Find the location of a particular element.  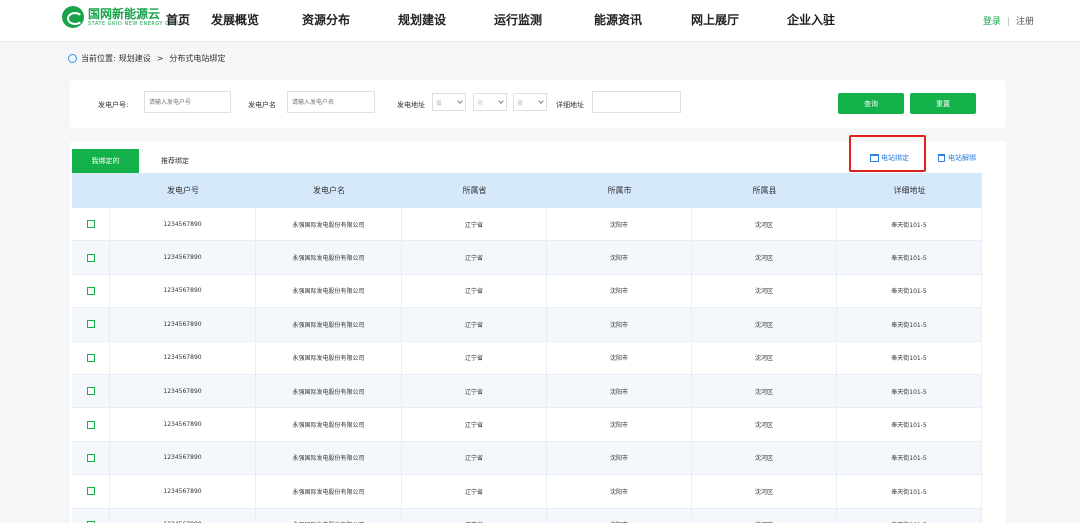

header-city: 所属市 is located at coordinates (619, 190).